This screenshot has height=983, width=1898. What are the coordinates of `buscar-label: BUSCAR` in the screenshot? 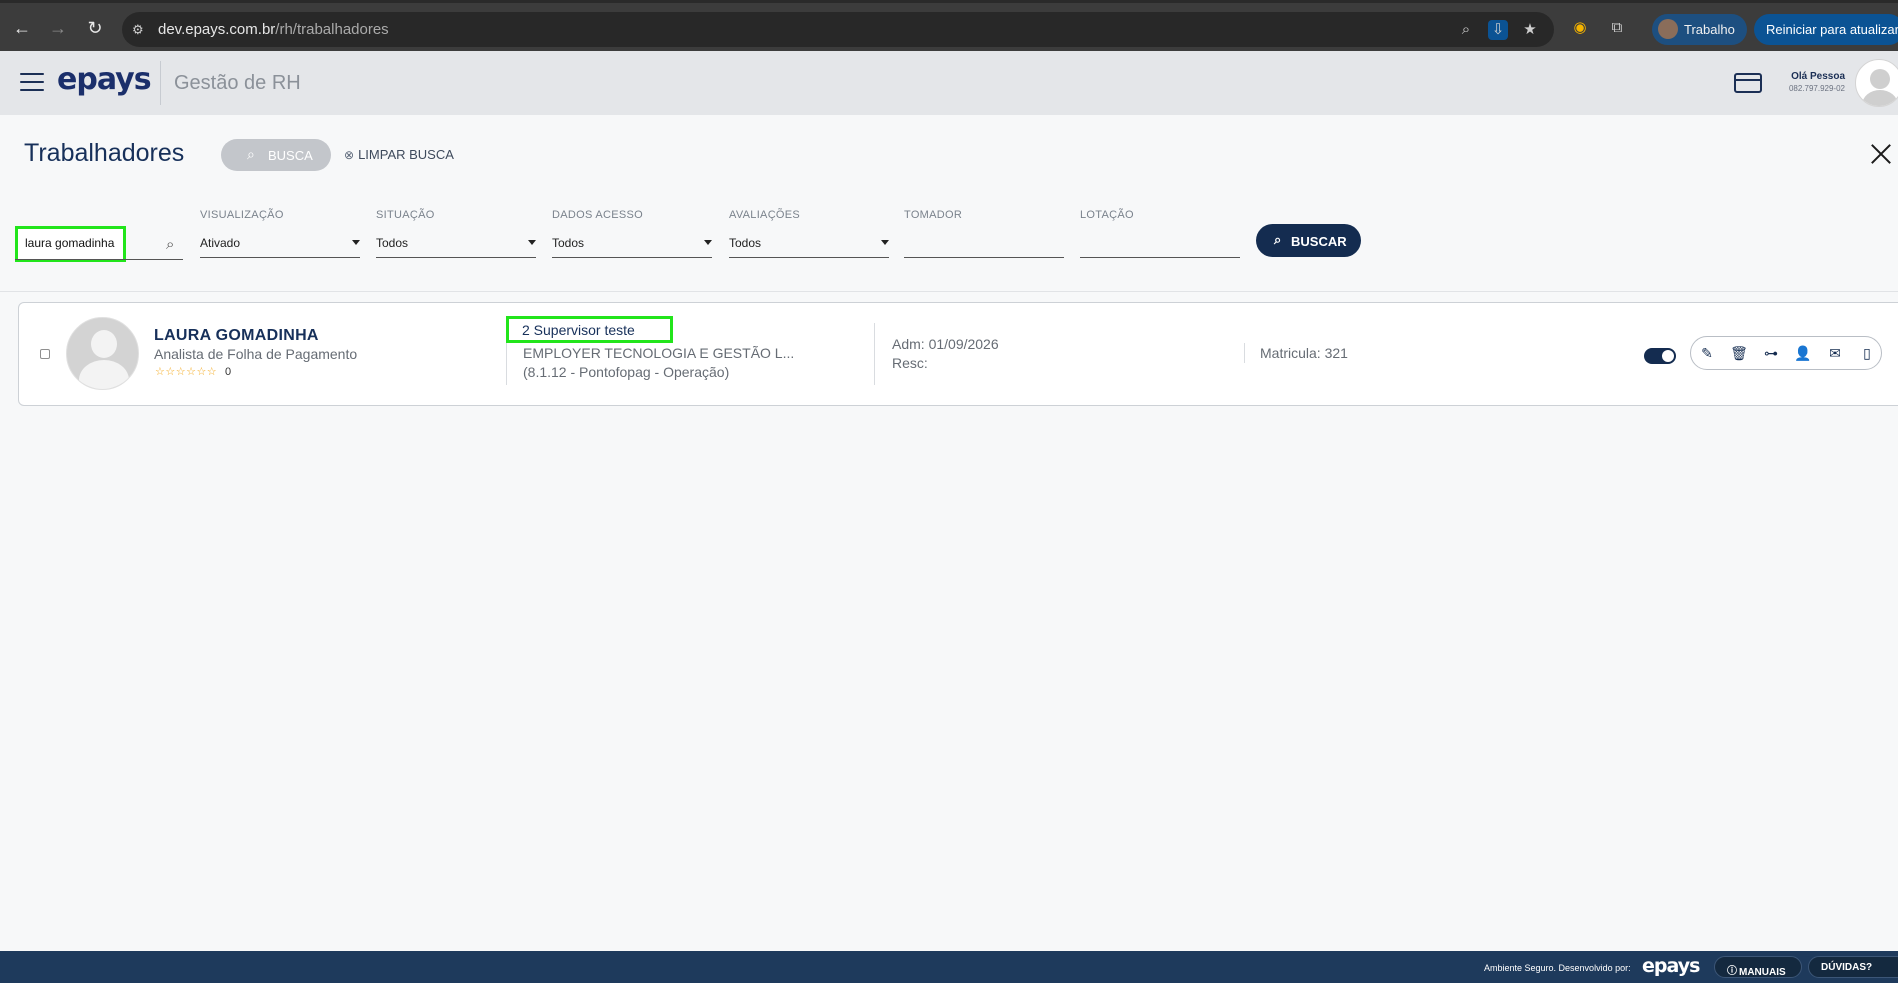 It's located at (1319, 241).